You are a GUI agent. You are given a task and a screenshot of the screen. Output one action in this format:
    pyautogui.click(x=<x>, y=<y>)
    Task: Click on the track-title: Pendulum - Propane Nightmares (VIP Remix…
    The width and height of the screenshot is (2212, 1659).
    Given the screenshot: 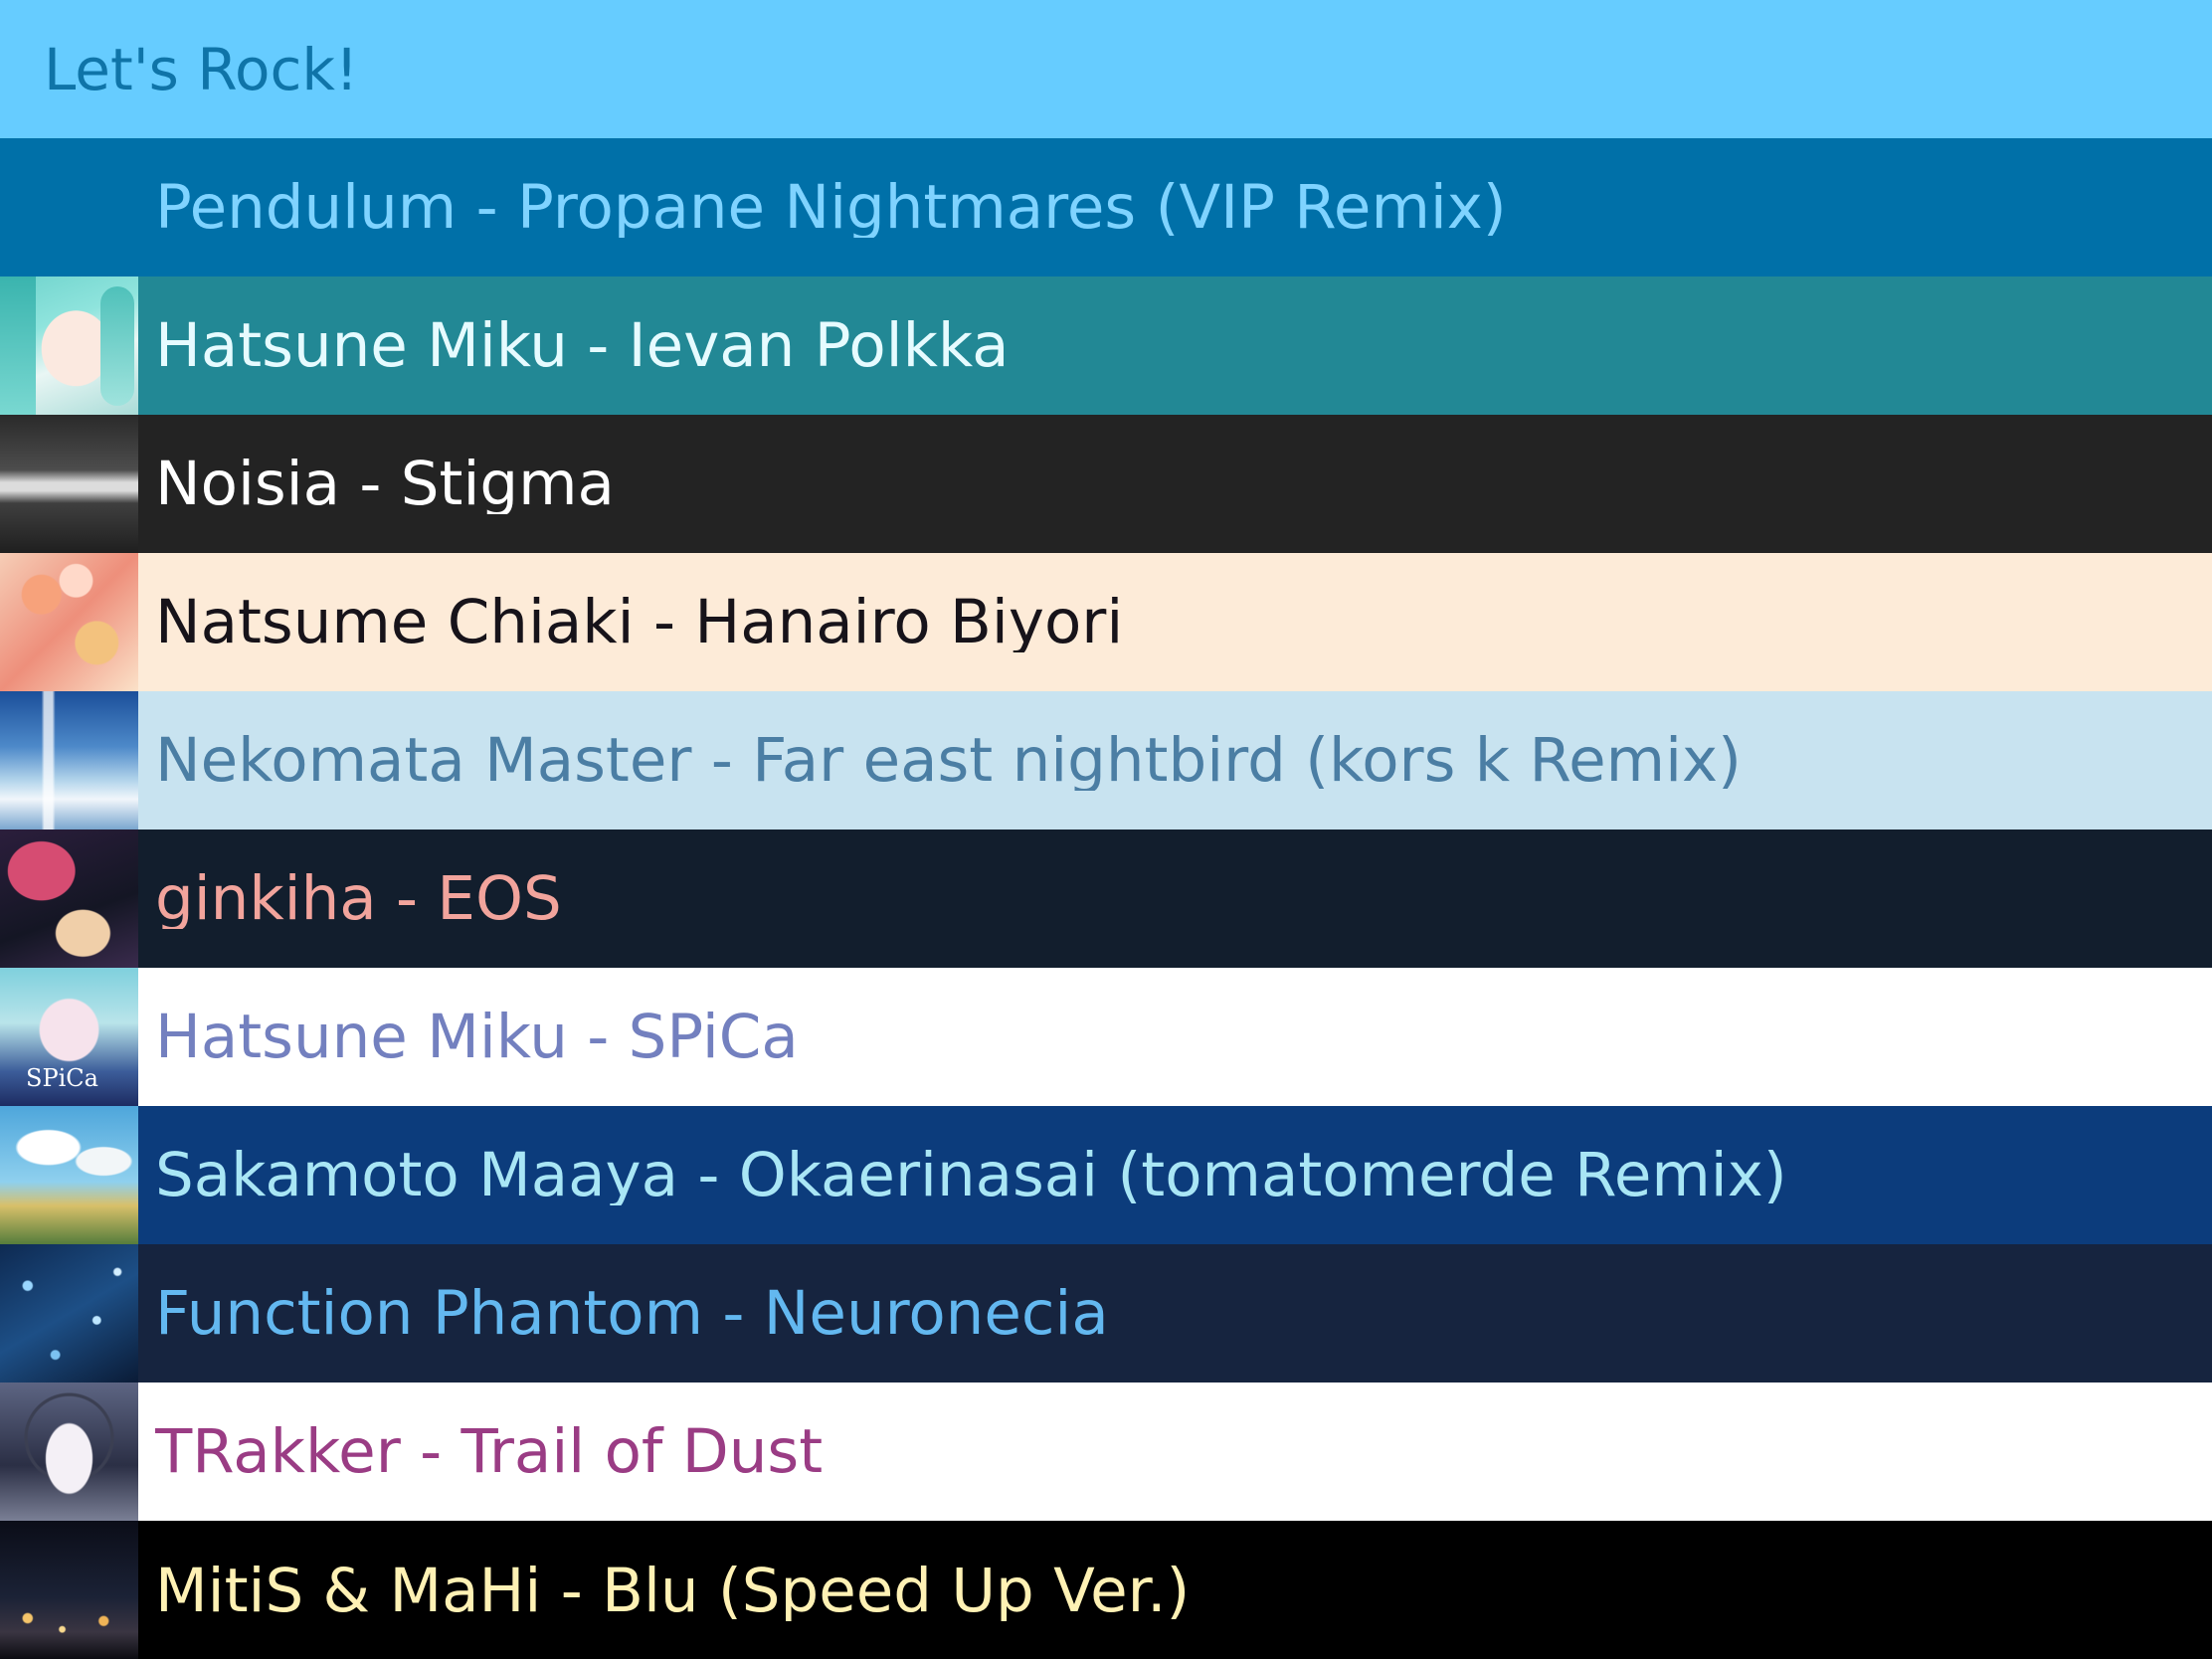 What is the action you would take?
    pyautogui.click(x=831, y=207)
    